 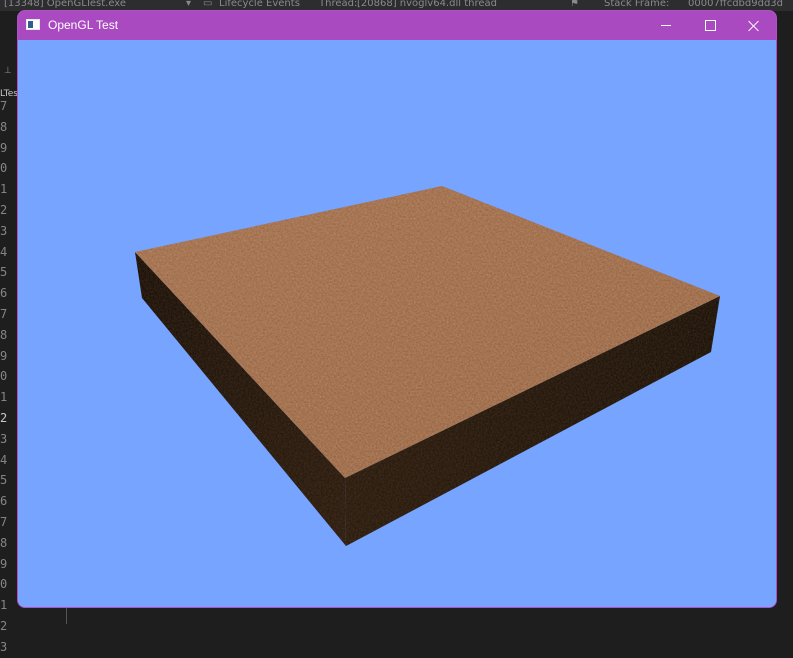 I want to click on app-icon, so click(x=33, y=24).